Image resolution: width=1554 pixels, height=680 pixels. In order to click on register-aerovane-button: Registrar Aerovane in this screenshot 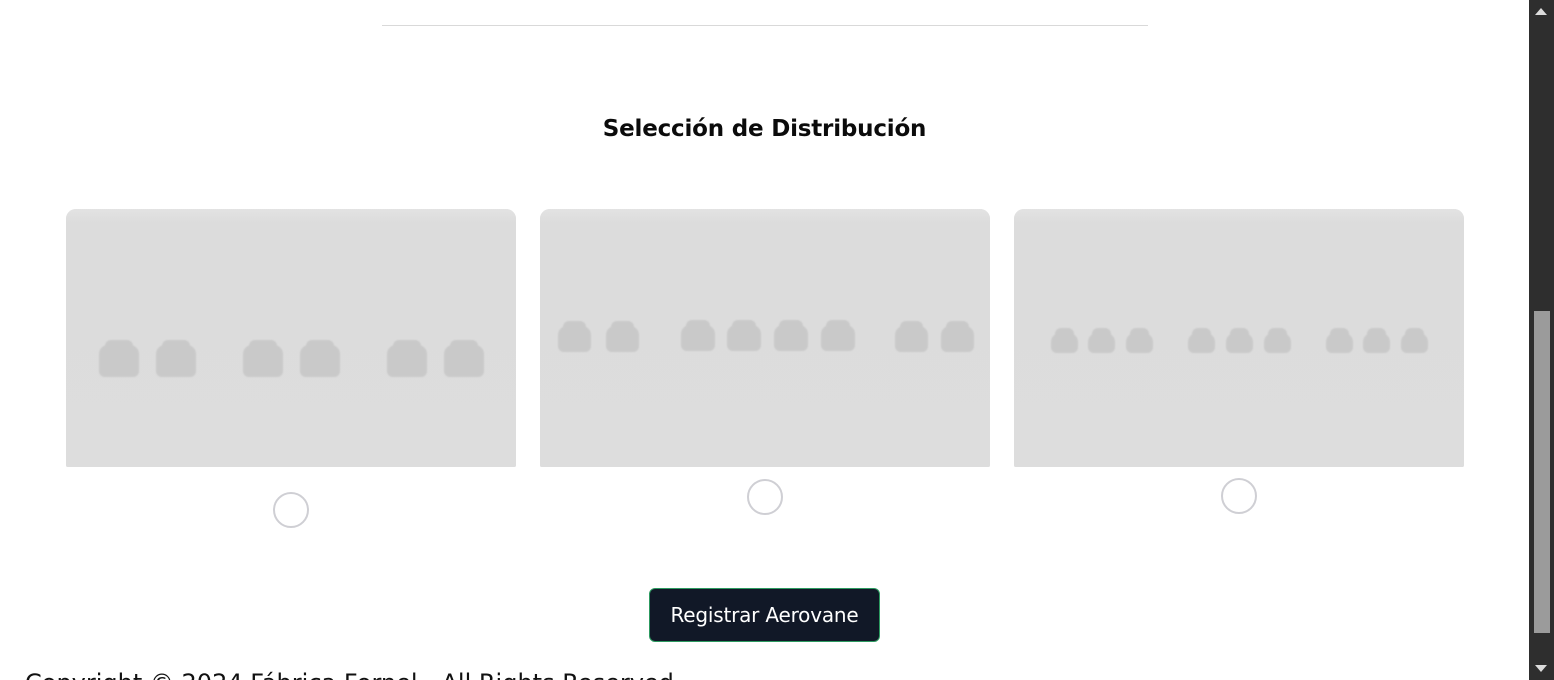, I will do `click(764, 615)`.